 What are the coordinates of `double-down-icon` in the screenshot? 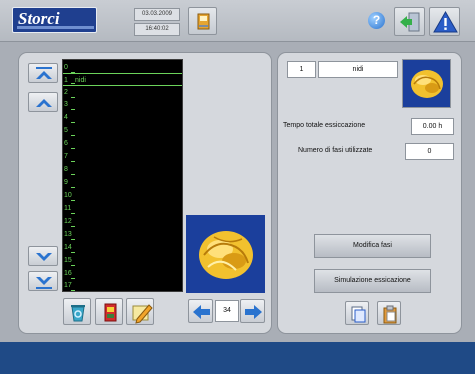 It's located at (44, 283).